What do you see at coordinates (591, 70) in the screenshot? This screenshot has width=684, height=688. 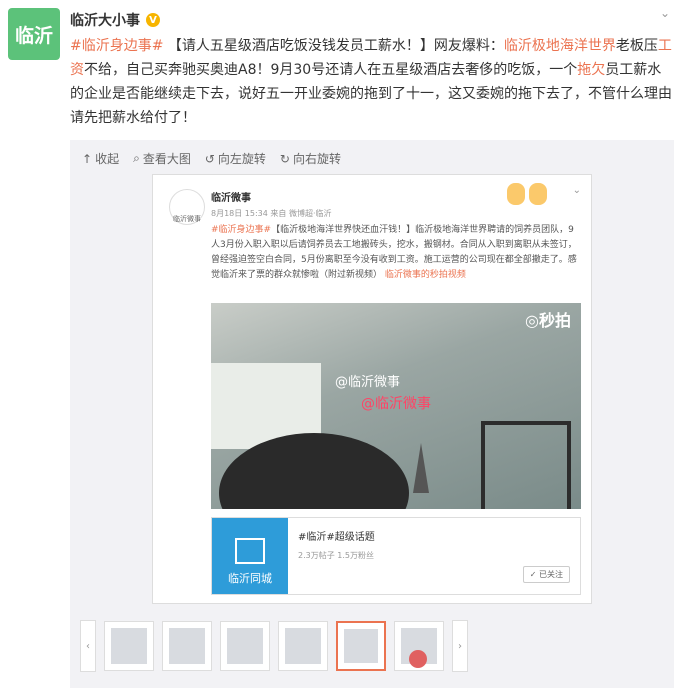 I see `post-text-segment: 拖欠` at bounding box center [591, 70].